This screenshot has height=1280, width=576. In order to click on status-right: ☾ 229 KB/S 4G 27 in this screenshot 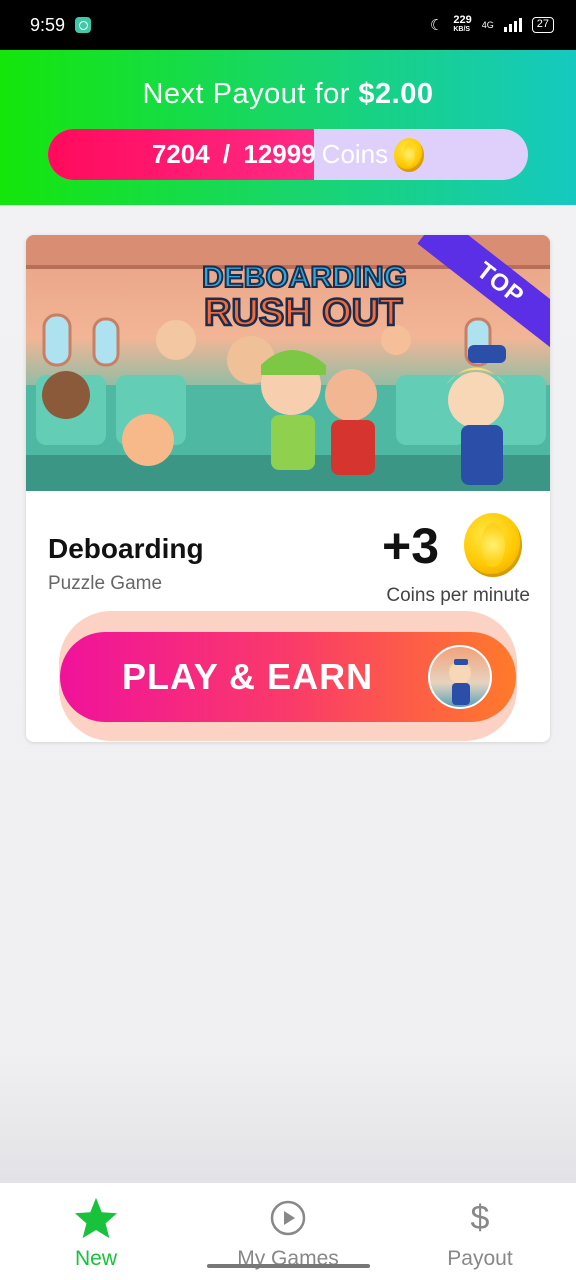, I will do `click(491, 24)`.